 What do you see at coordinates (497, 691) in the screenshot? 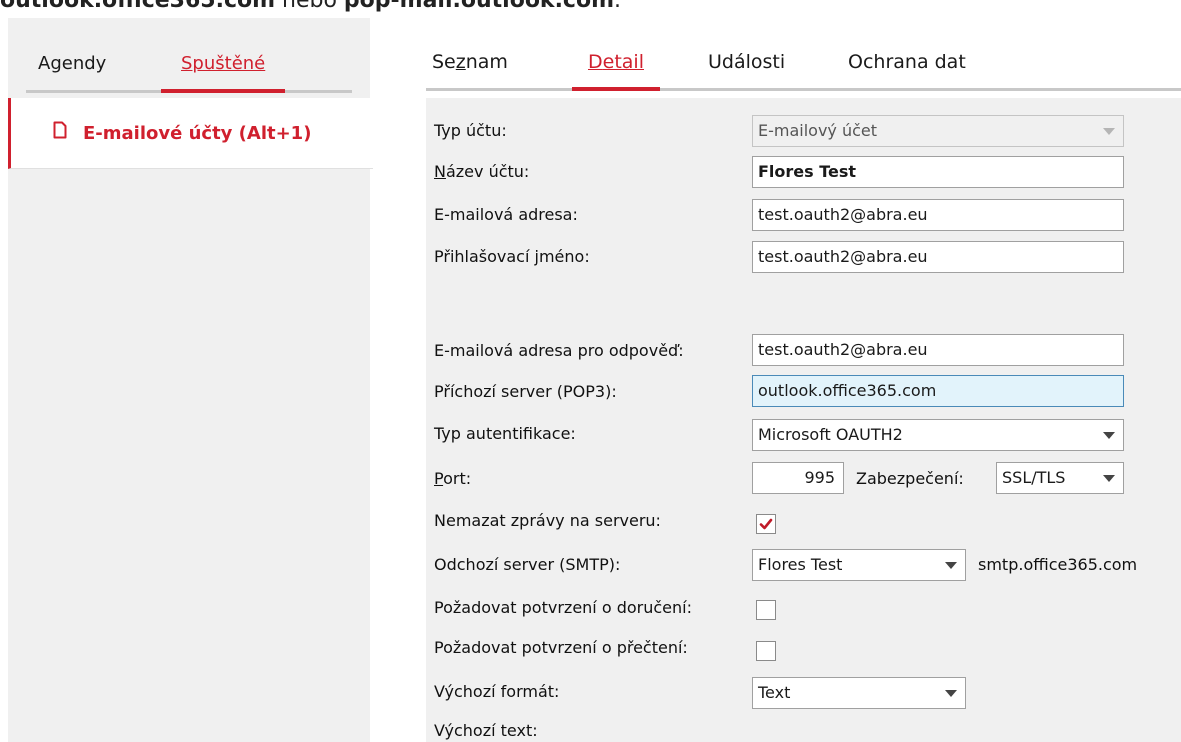
I see `default-format-label: Výchozí formát:` at bounding box center [497, 691].